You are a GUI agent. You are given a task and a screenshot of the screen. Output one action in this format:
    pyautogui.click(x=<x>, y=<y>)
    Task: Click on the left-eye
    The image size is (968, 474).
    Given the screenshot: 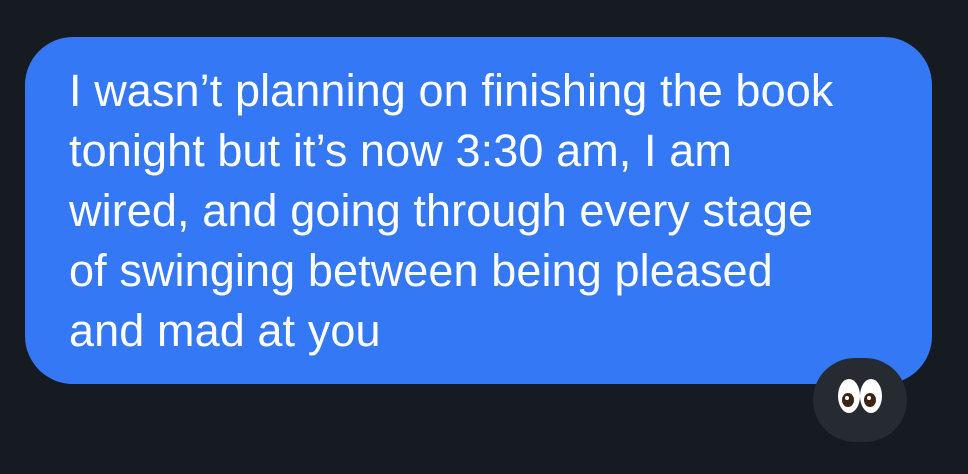 What is the action you would take?
    pyautogui.click(x=849, y=396)
    